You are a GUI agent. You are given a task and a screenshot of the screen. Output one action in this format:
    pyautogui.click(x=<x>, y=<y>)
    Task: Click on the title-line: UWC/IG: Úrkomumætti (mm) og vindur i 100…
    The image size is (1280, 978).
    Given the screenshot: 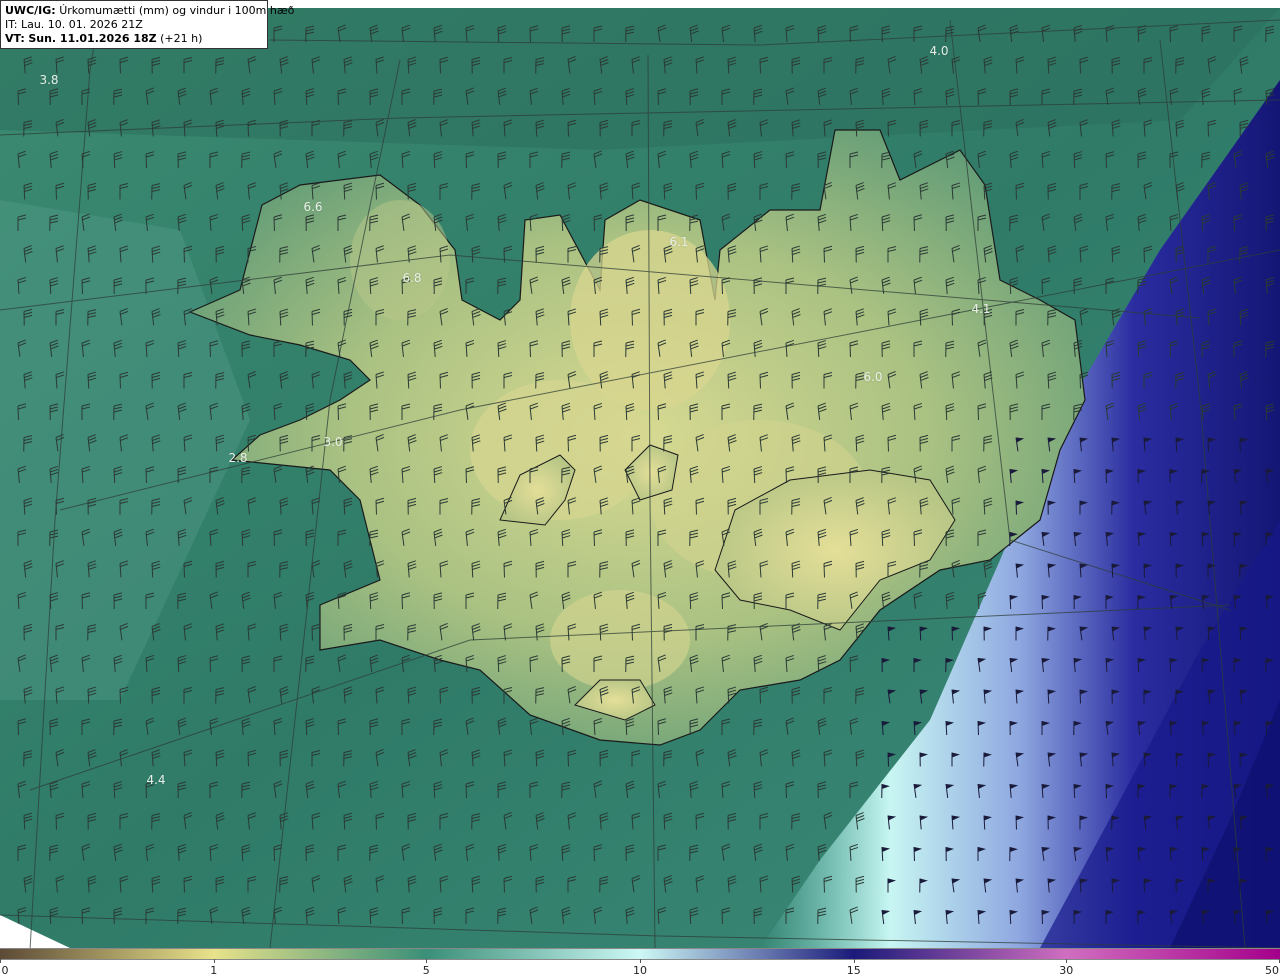 What is the action you would take?
    pyautogui.click(x=149, y=11)
    